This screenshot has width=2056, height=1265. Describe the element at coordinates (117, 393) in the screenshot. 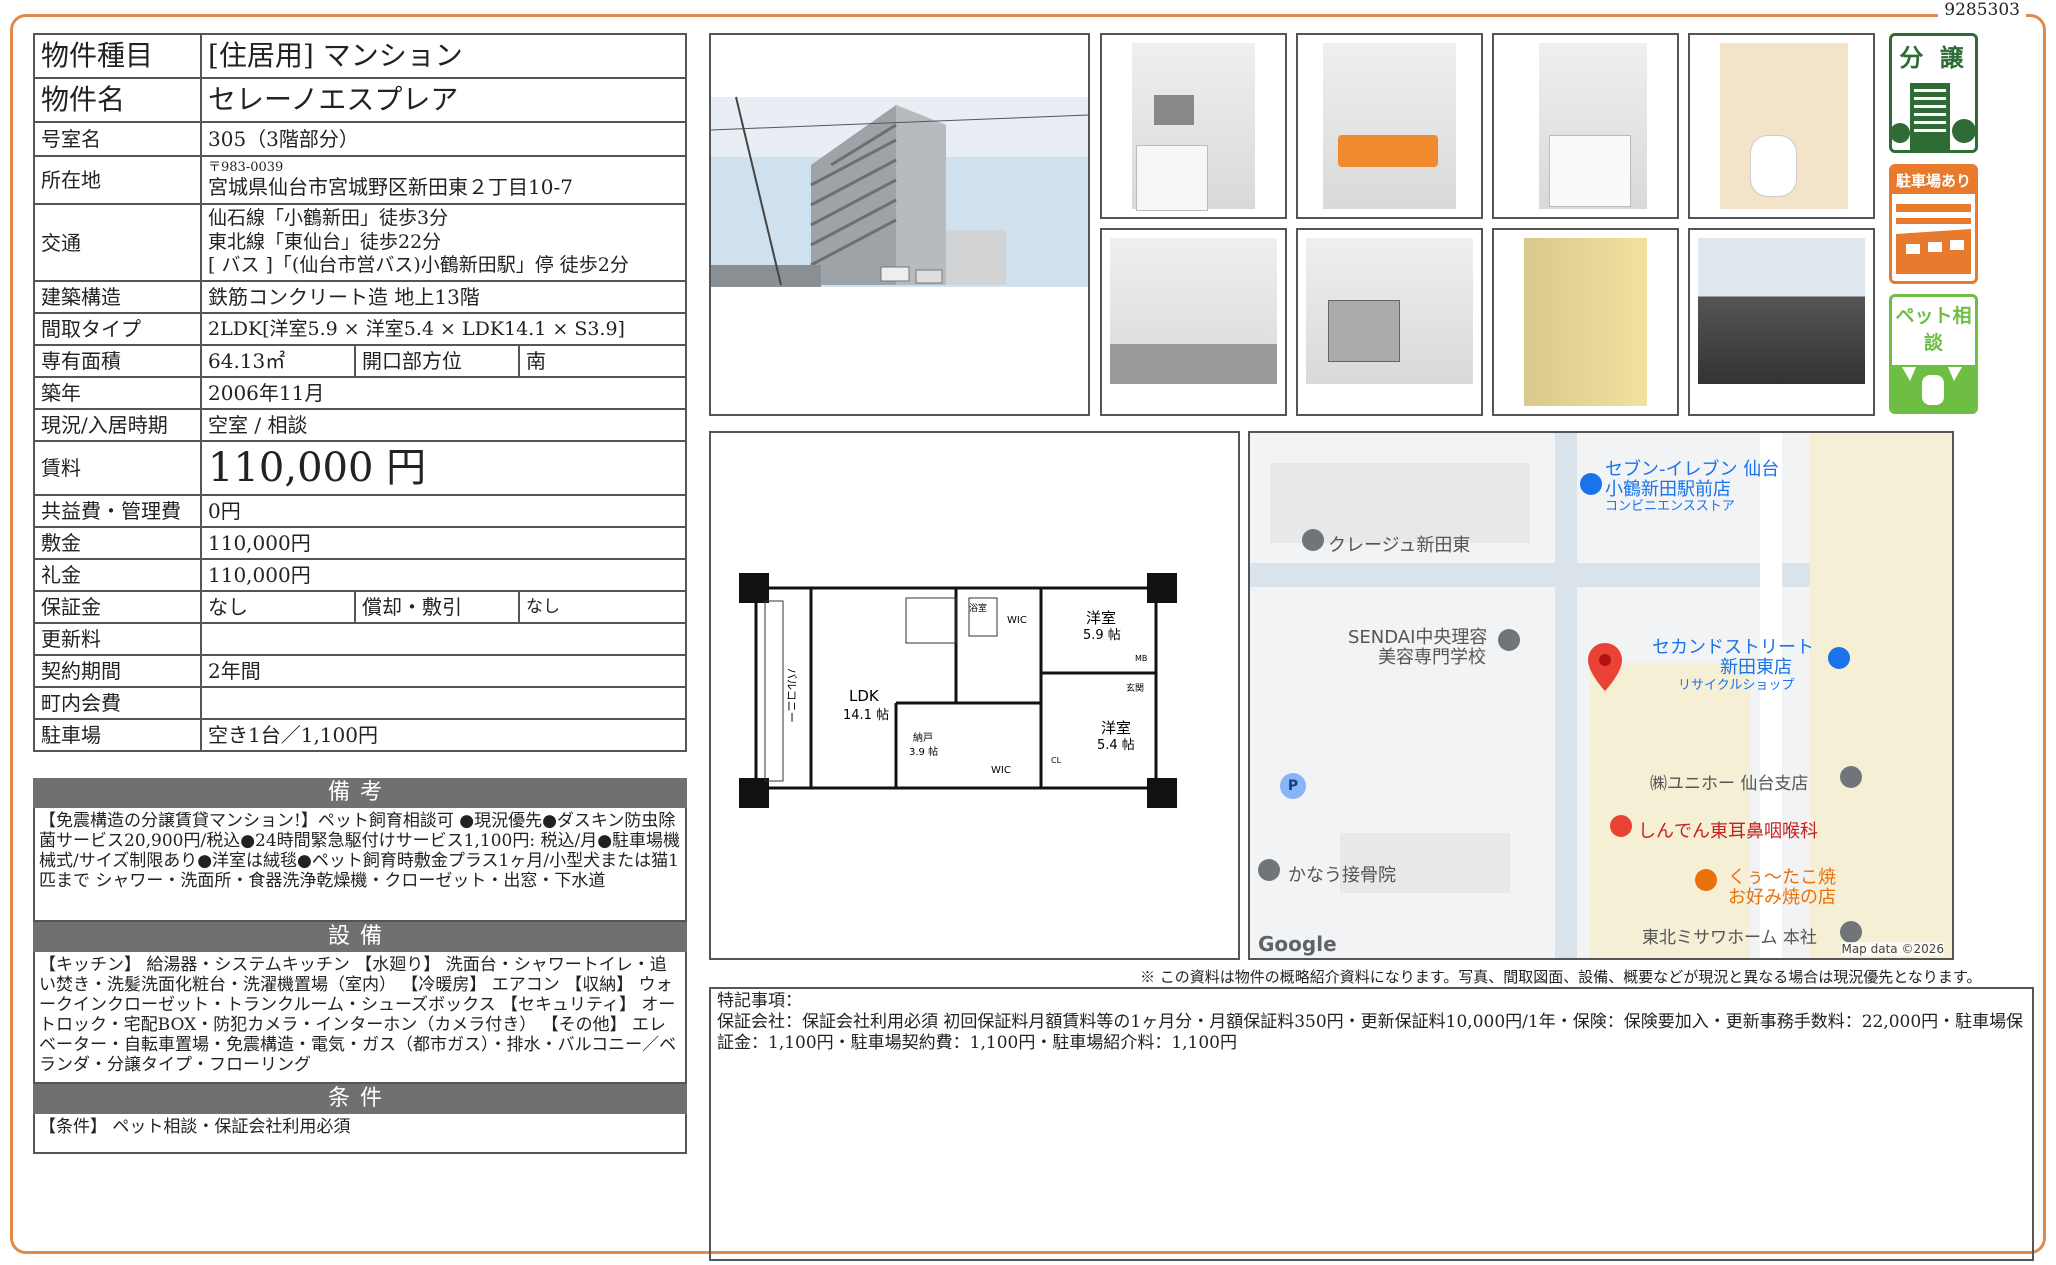

I see `built-label: 築年` at that location.